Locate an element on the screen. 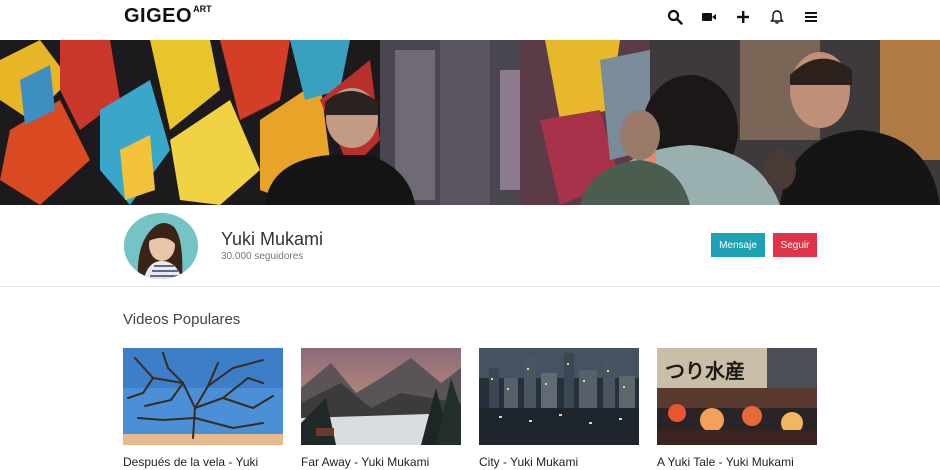 Image resolution: width=940 pixels, height=470 pixels. svg-text: つり水産 is located at coordinates (705, 371).